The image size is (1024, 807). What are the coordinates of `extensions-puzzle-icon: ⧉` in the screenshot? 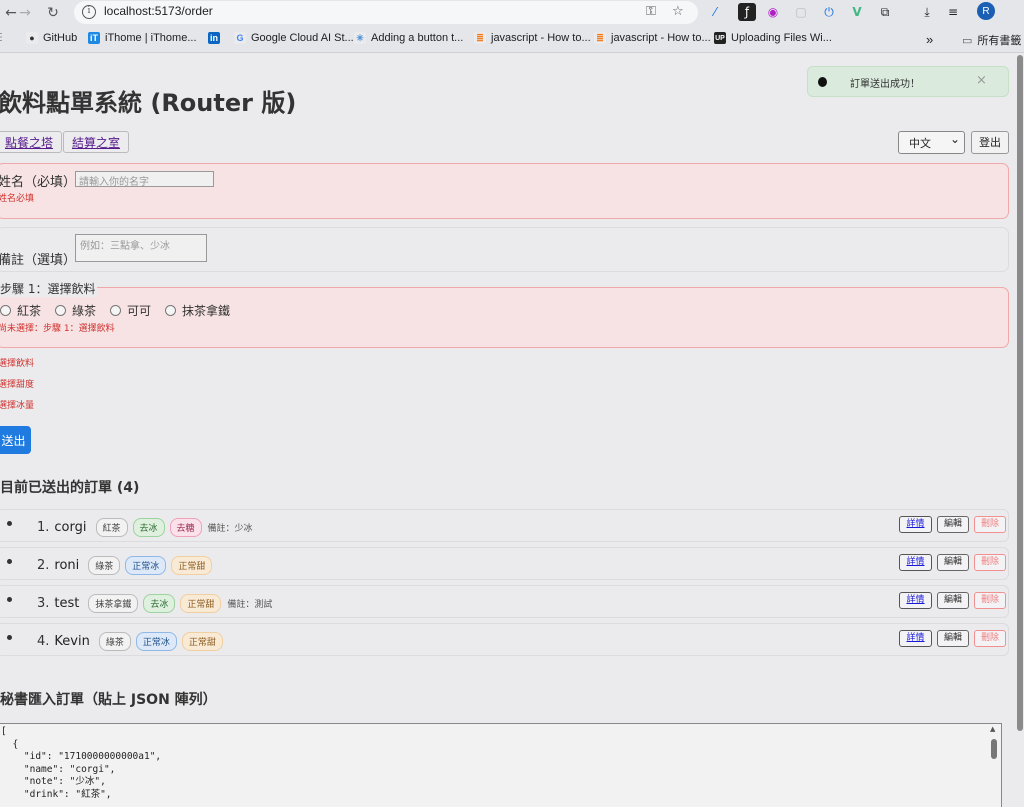 It's located at (885, 12).